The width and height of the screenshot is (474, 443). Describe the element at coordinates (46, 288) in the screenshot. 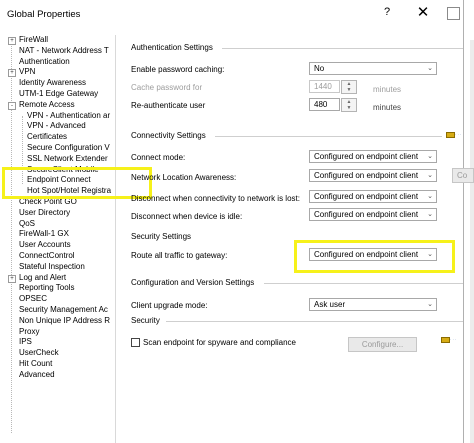

I see `tree-item-reporting-tools: Reporting Tools` at that location.